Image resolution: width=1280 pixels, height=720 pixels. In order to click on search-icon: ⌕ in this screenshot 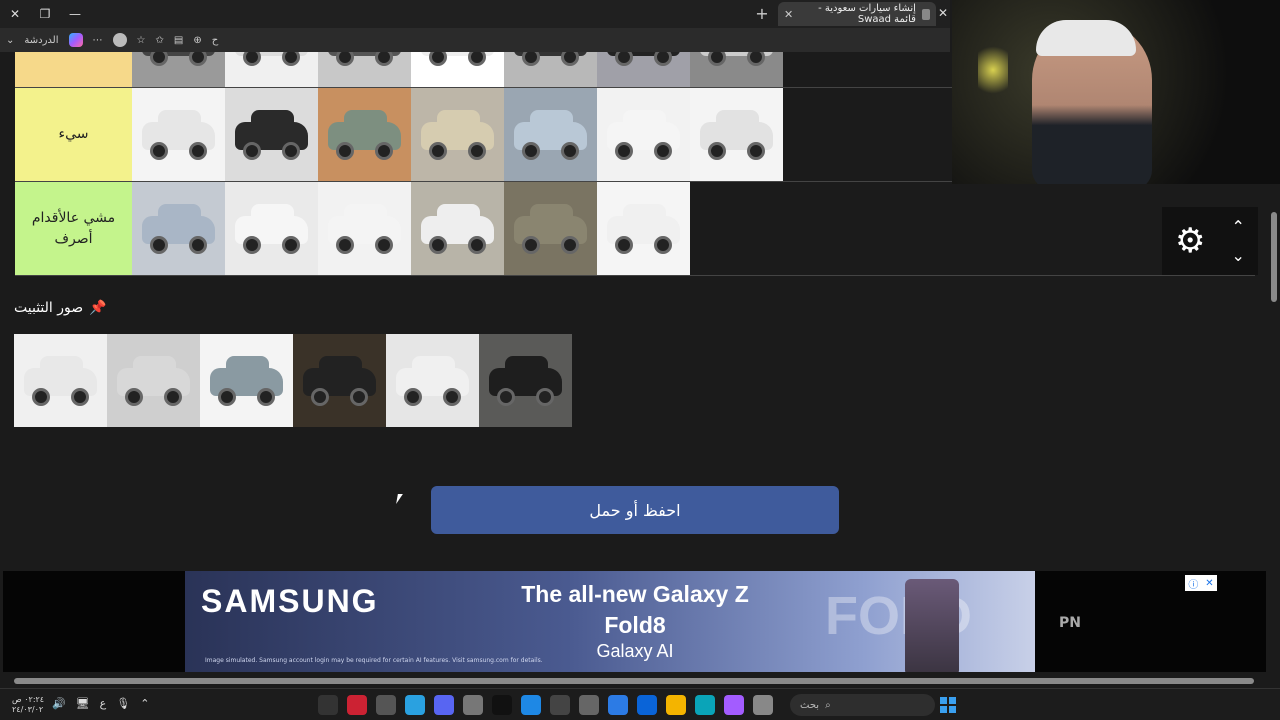, I will do `click(828, 705)`.